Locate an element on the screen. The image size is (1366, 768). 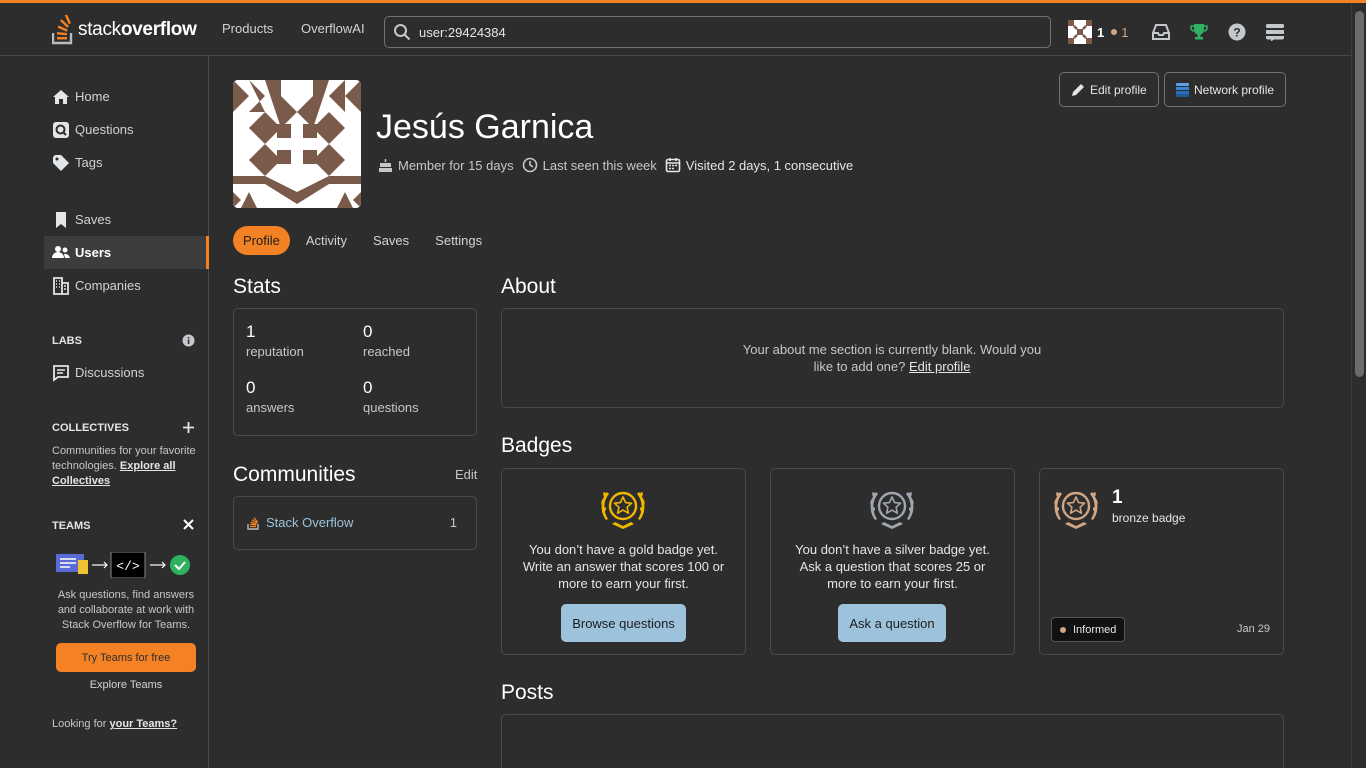
posts-title: Posts is located at coordinates (527, 692).